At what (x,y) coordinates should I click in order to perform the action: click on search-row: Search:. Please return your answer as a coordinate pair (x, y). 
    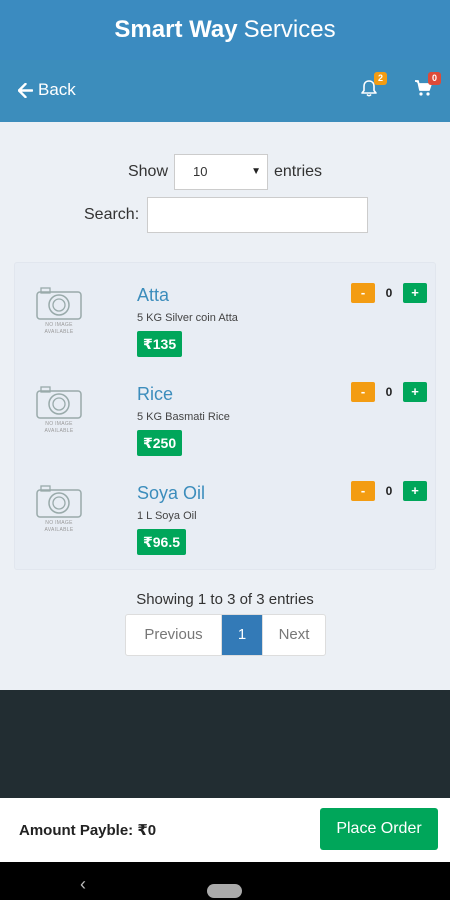
    Looking at the image, I should click on (226, 215).